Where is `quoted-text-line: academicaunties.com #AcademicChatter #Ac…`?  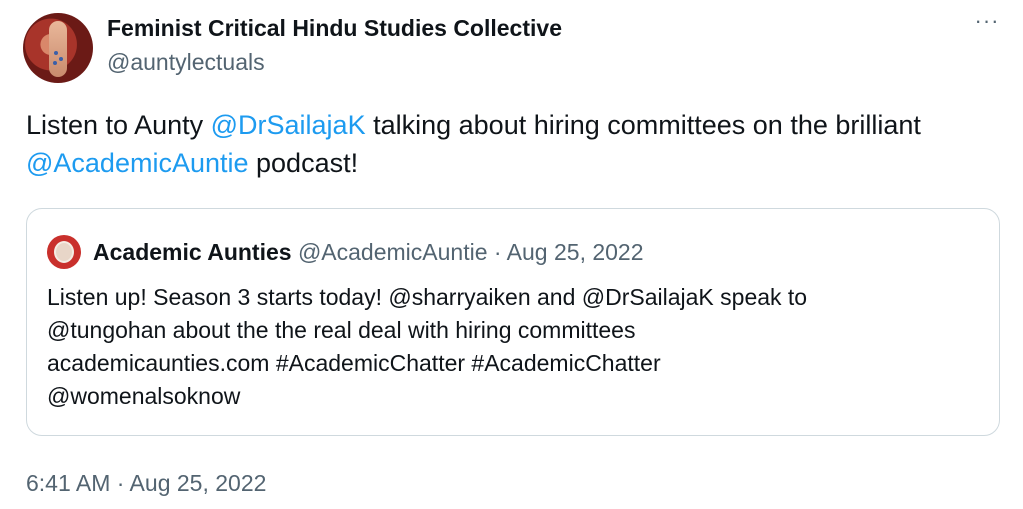 quoted-text-line: academicaunties.com #AcademicChatter #Ac… is located at coordinates (354, 363).